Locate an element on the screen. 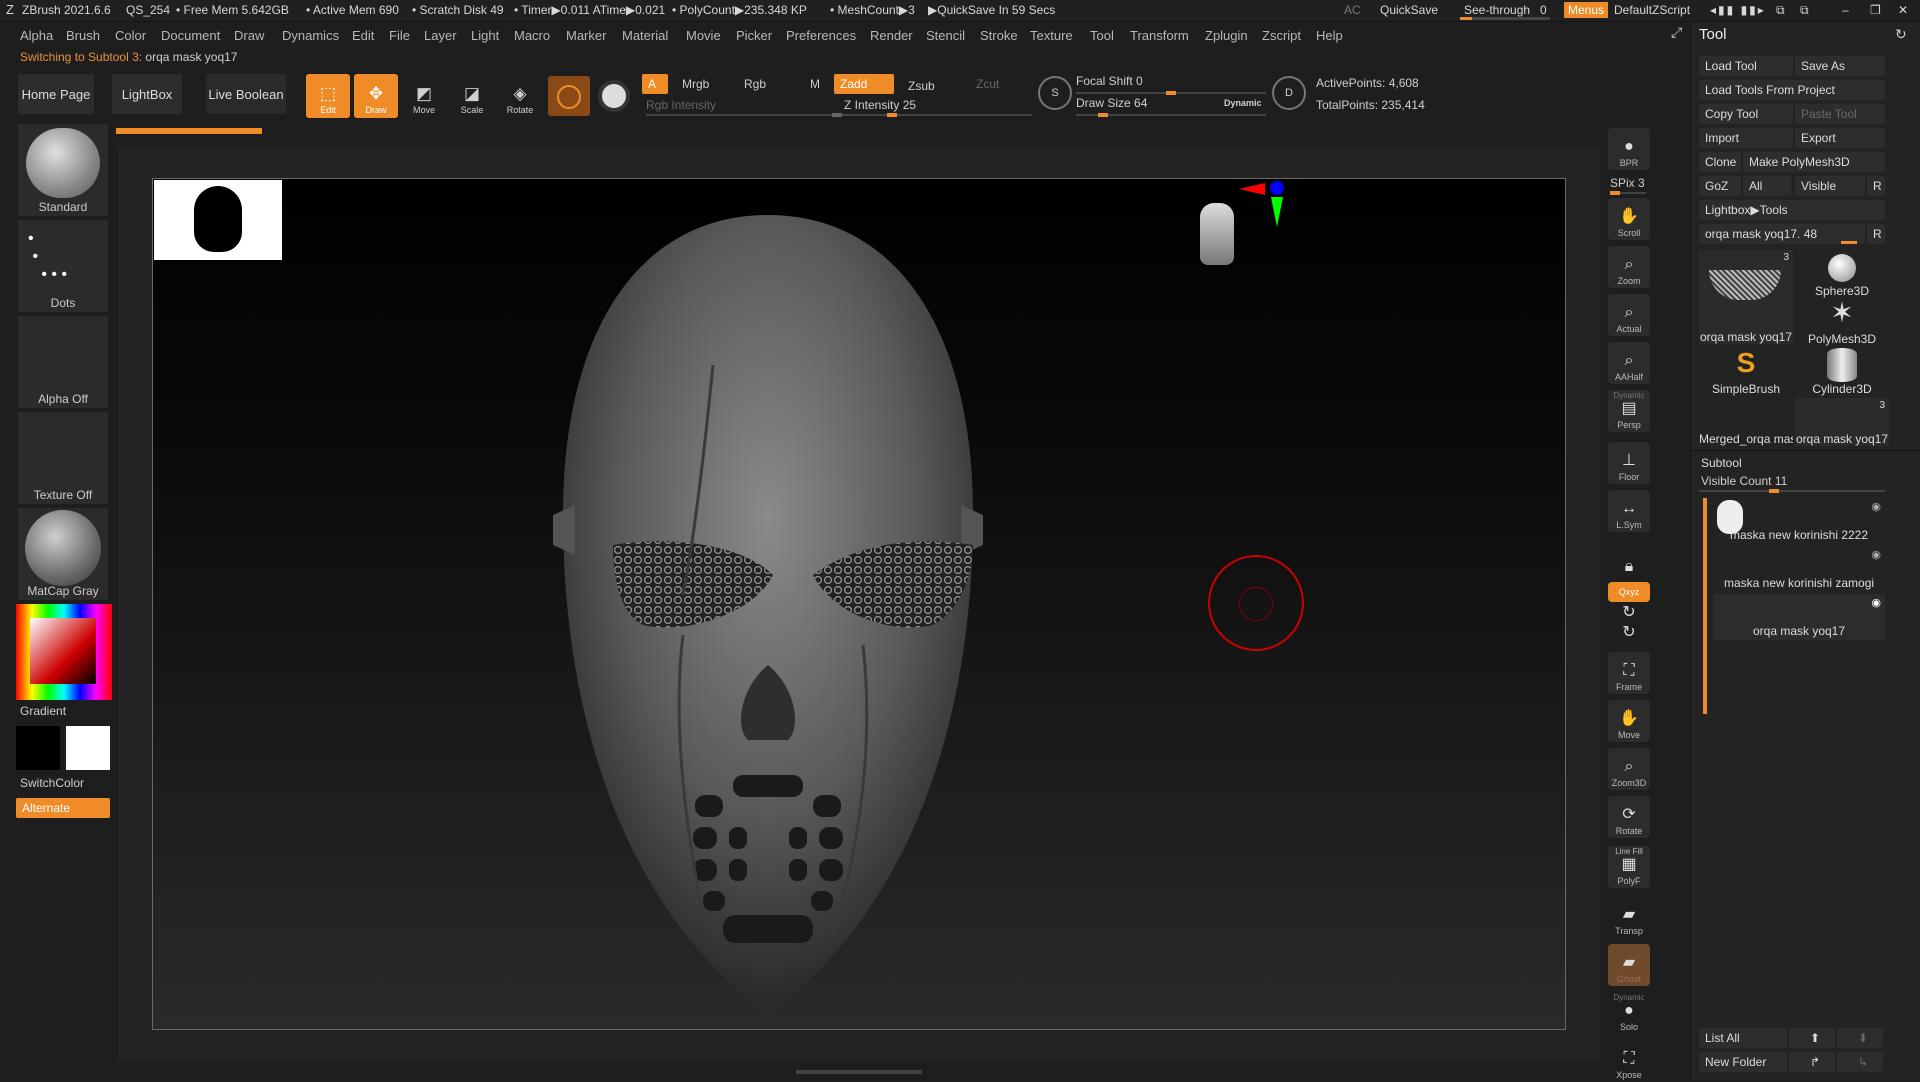 The height and width of the screenshot is (1082, 1920). pin-icon: ⤢ is located at coordinates (1676, 32).